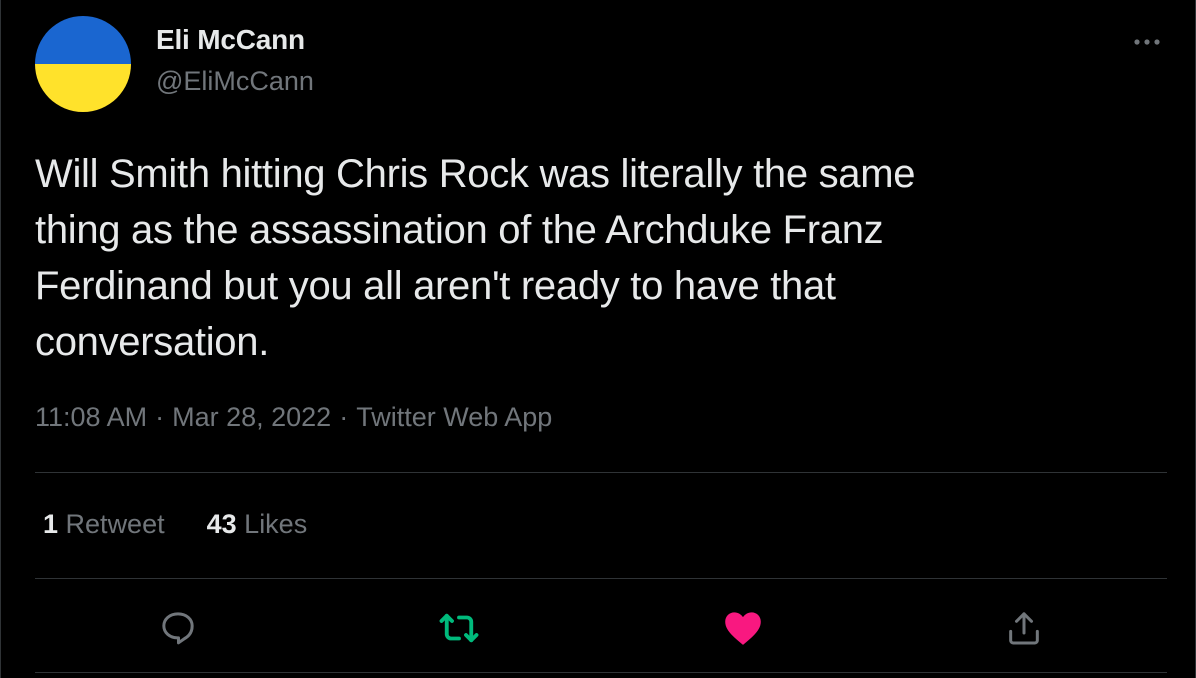 The height and width of the screenshot is (678, 1196). What do you see at coordinates (51, 524) in the screenshot?
I see `retweets-count: 1` at bounding box center [51, 524].